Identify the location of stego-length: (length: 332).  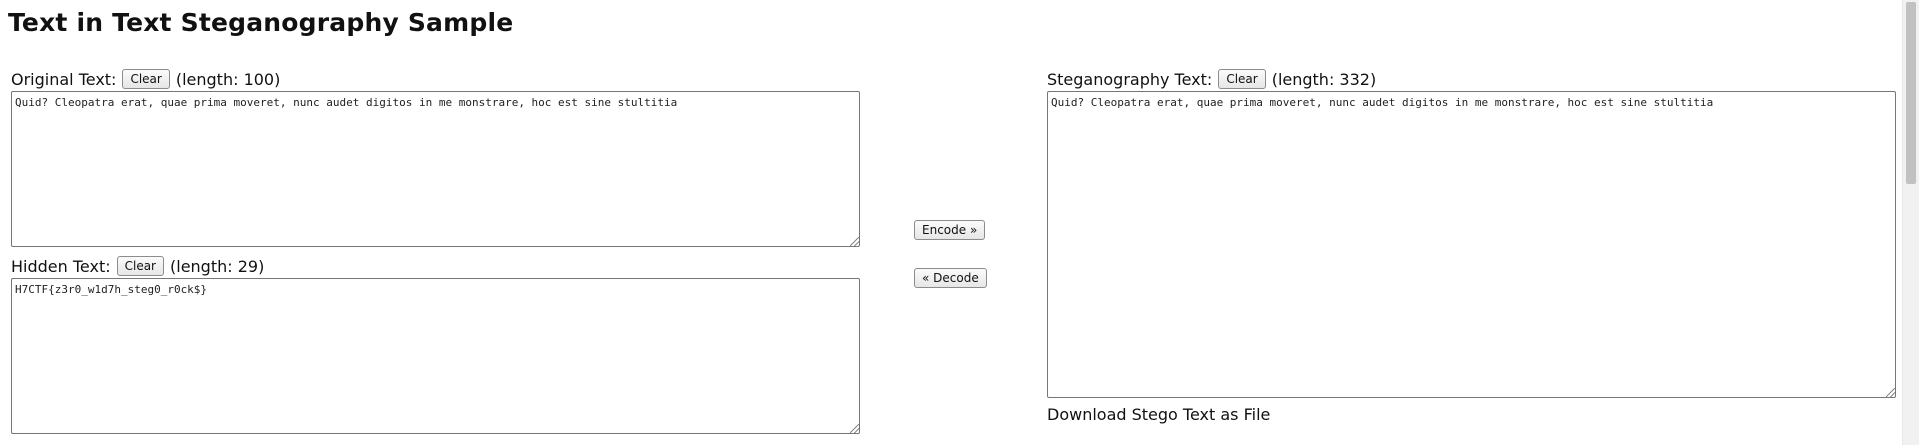
(1324, 79).